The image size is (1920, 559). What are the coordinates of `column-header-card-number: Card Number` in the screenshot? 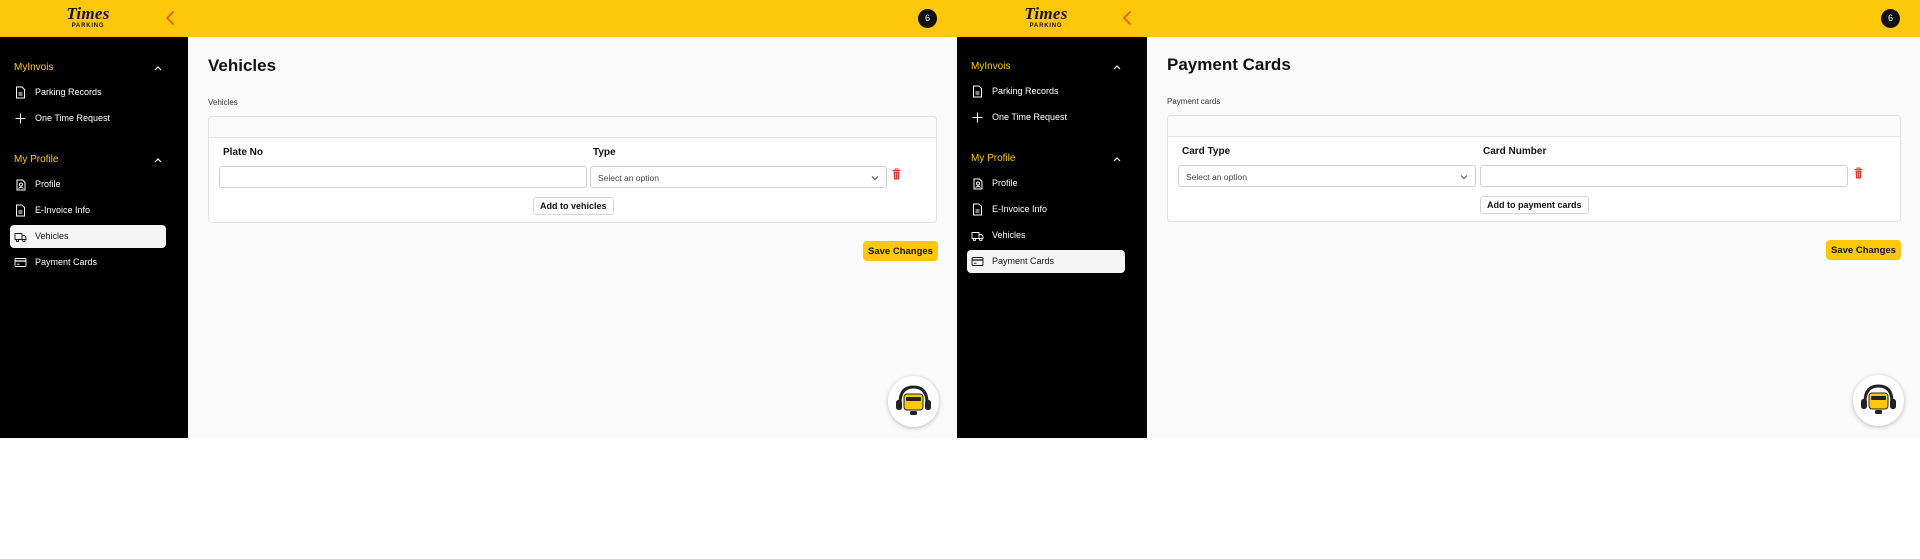 It's located at (1515, 151).